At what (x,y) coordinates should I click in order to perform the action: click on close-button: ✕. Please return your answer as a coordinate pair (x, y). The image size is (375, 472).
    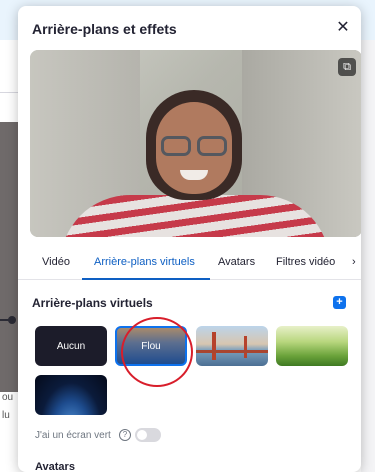
    Looking at the image, I should click on (343, 28).